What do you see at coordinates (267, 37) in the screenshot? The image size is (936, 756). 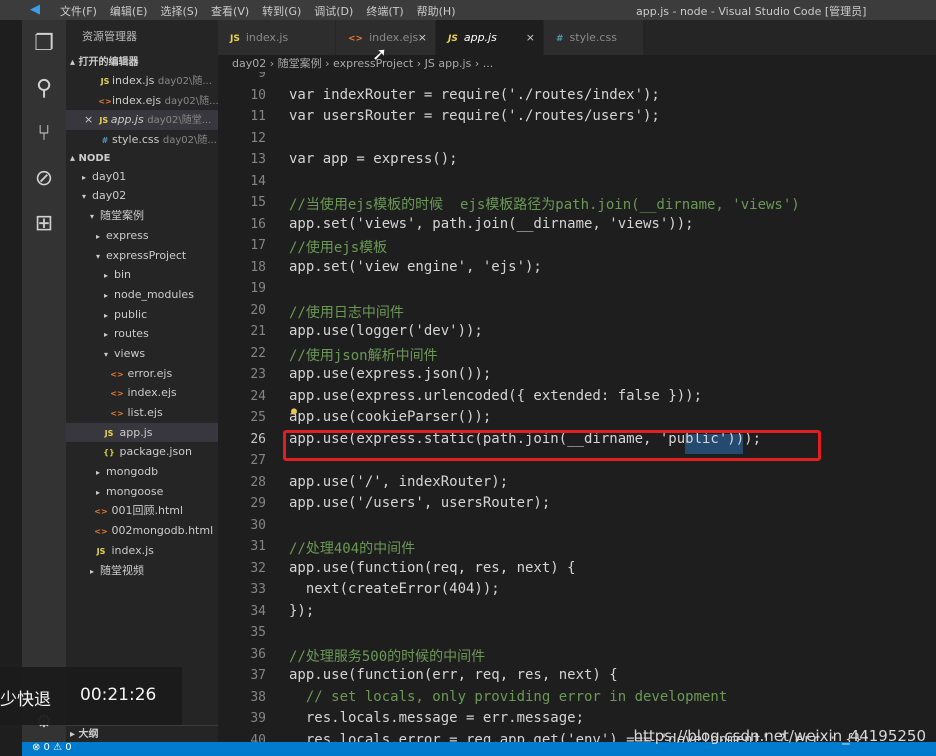 I see `tab-label: index.js` at bounding box center [267, 37].